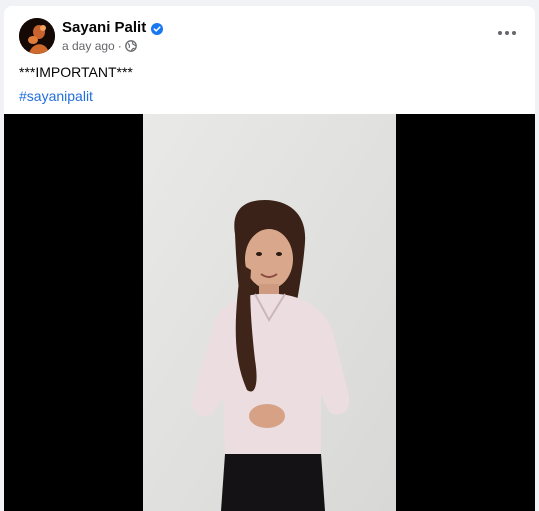 The image size is (539, 511). I want to click on author-row: Sayani Palit, so click(113, 27).